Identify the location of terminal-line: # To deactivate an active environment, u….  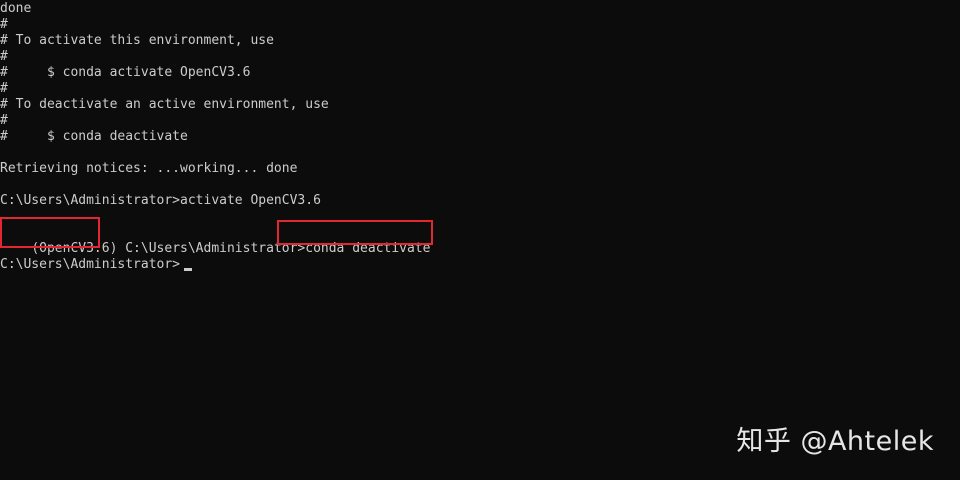
(164, 104).